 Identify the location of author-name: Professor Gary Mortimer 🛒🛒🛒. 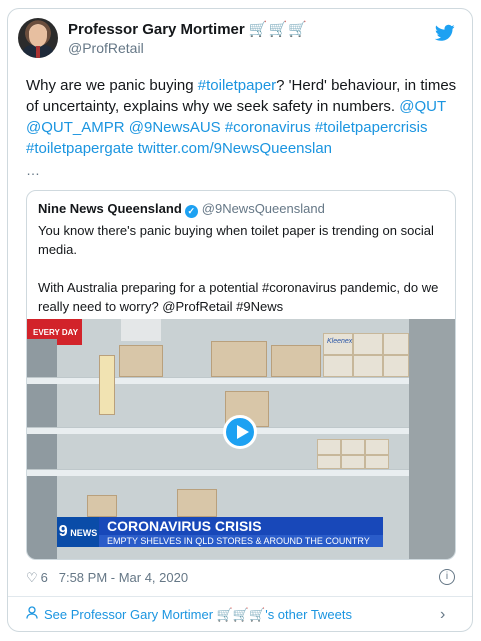
(188, 29).